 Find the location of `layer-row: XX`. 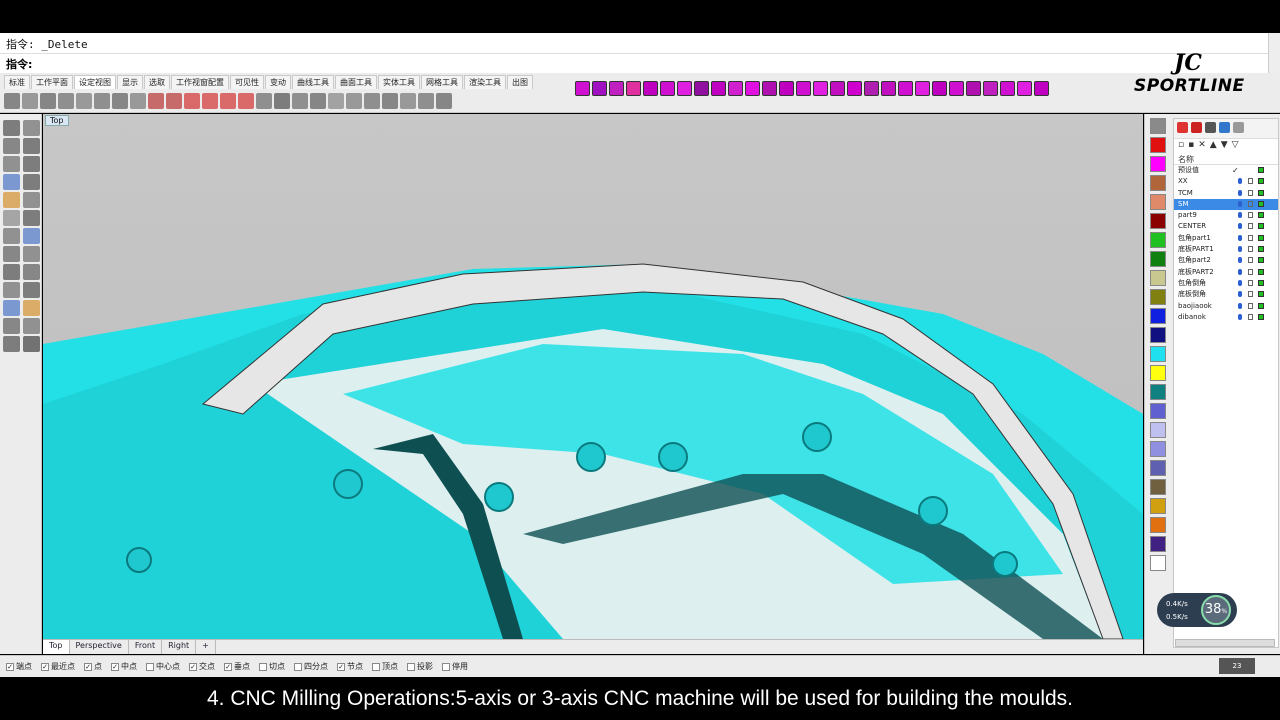

layer-row: XX is located at coordinates (1226, 181).